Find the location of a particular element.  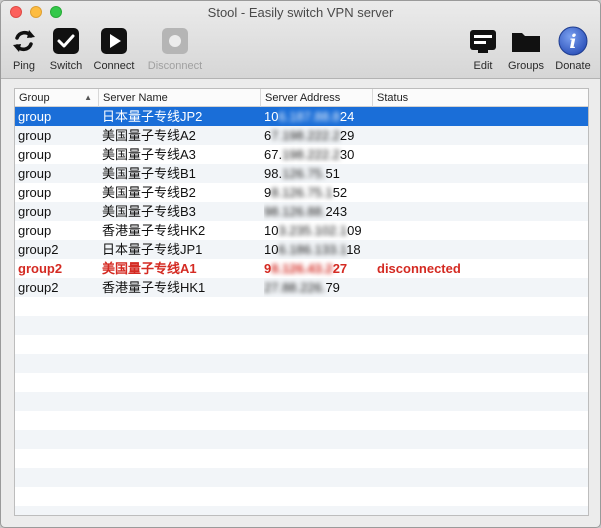

cell-server-name: 香港量子专线HK1 is located at coordinates (154, 287).